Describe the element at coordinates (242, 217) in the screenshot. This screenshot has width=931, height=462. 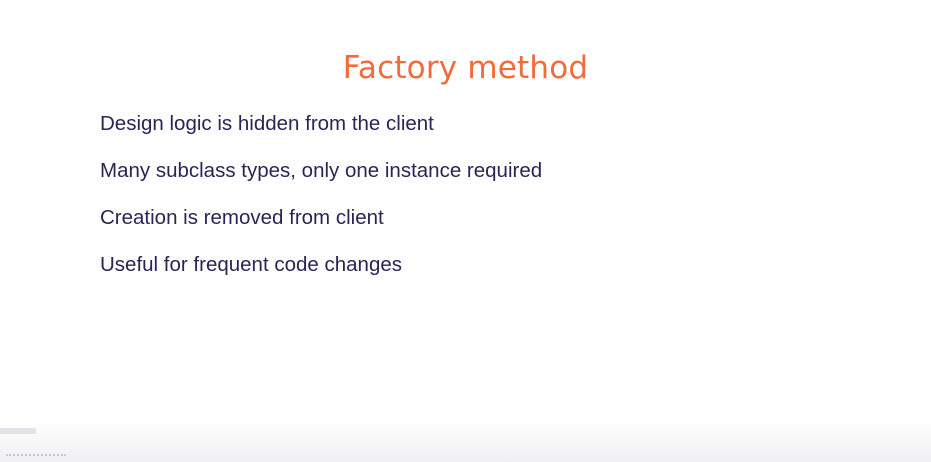
I see `bullet-item: Creation is removed from client` at that location.